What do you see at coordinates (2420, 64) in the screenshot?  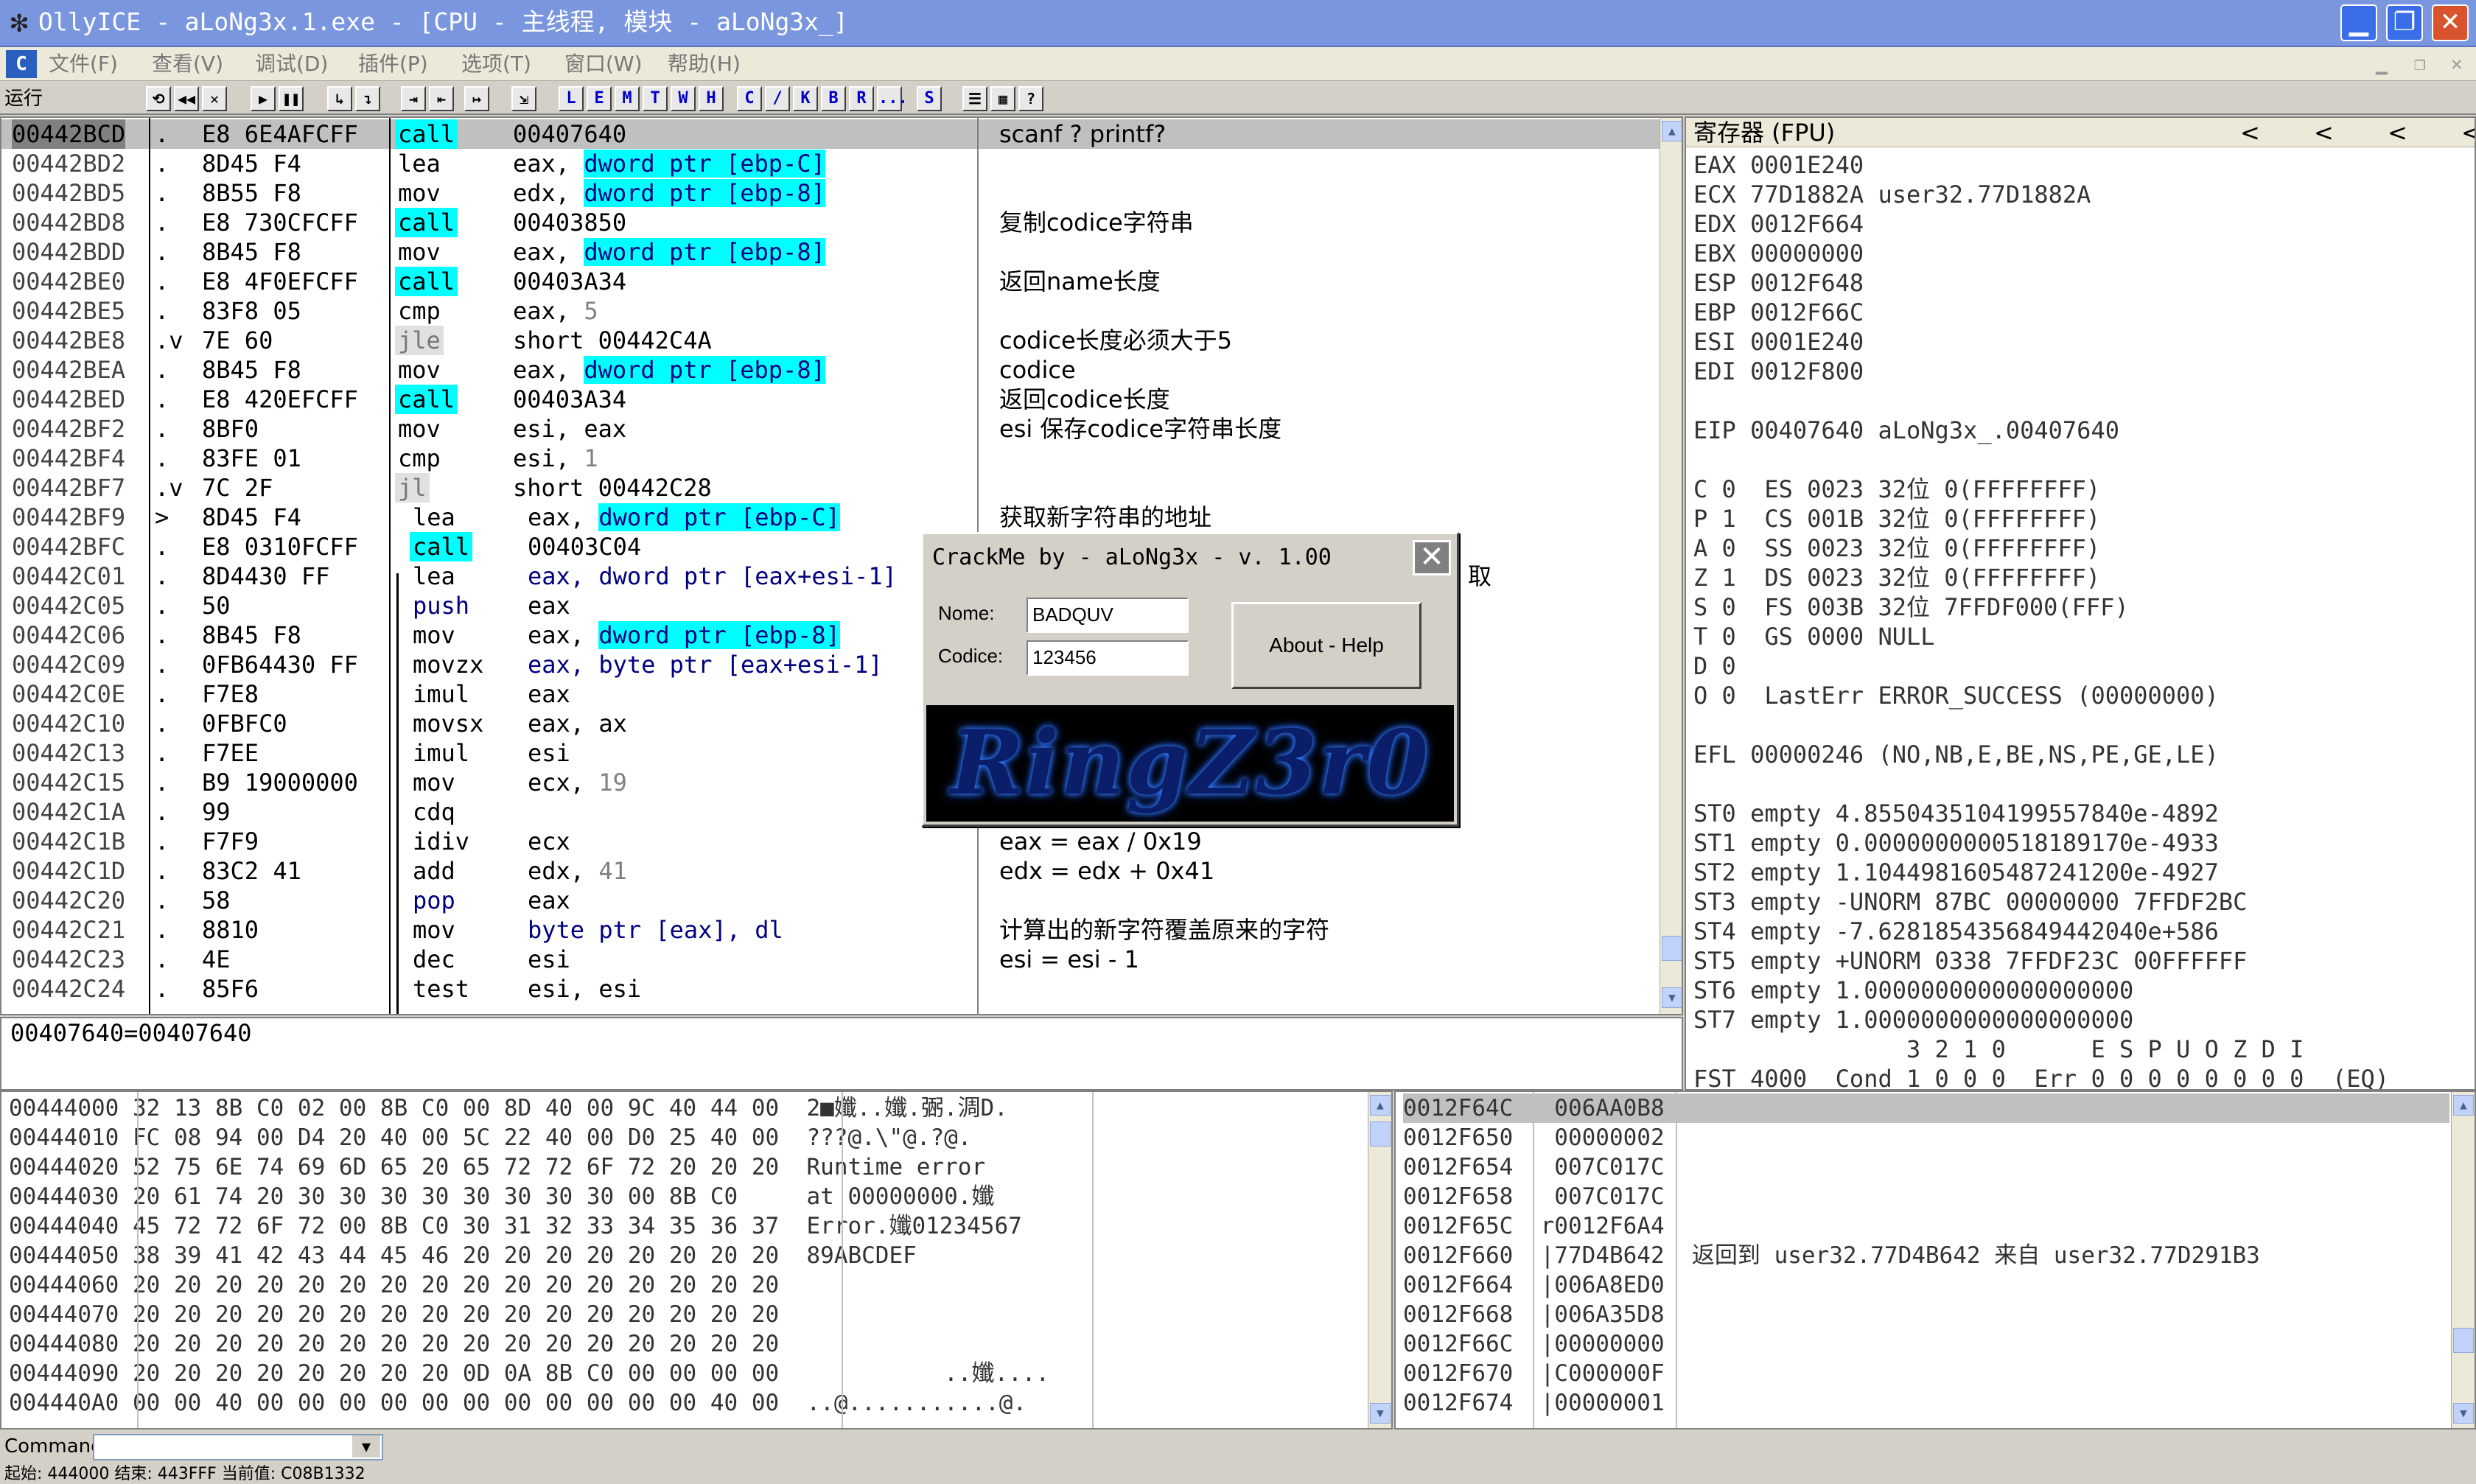 I see `mdi-restore-icon: ❐` at bounding box center [2420, 64].